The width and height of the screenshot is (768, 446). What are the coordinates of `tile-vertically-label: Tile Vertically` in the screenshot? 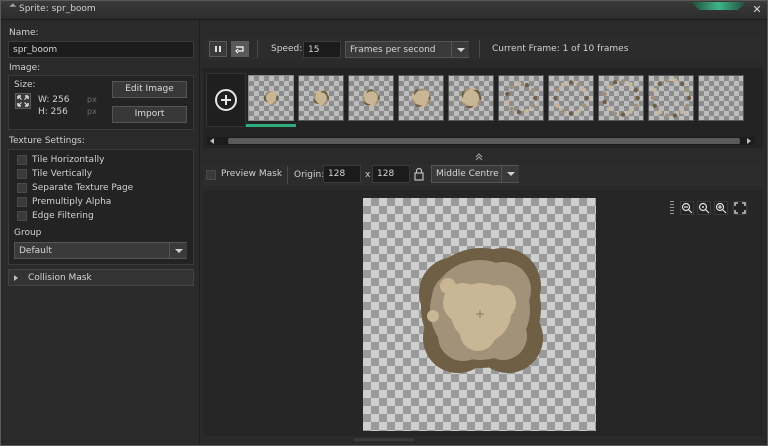 It's located at (62, 174).